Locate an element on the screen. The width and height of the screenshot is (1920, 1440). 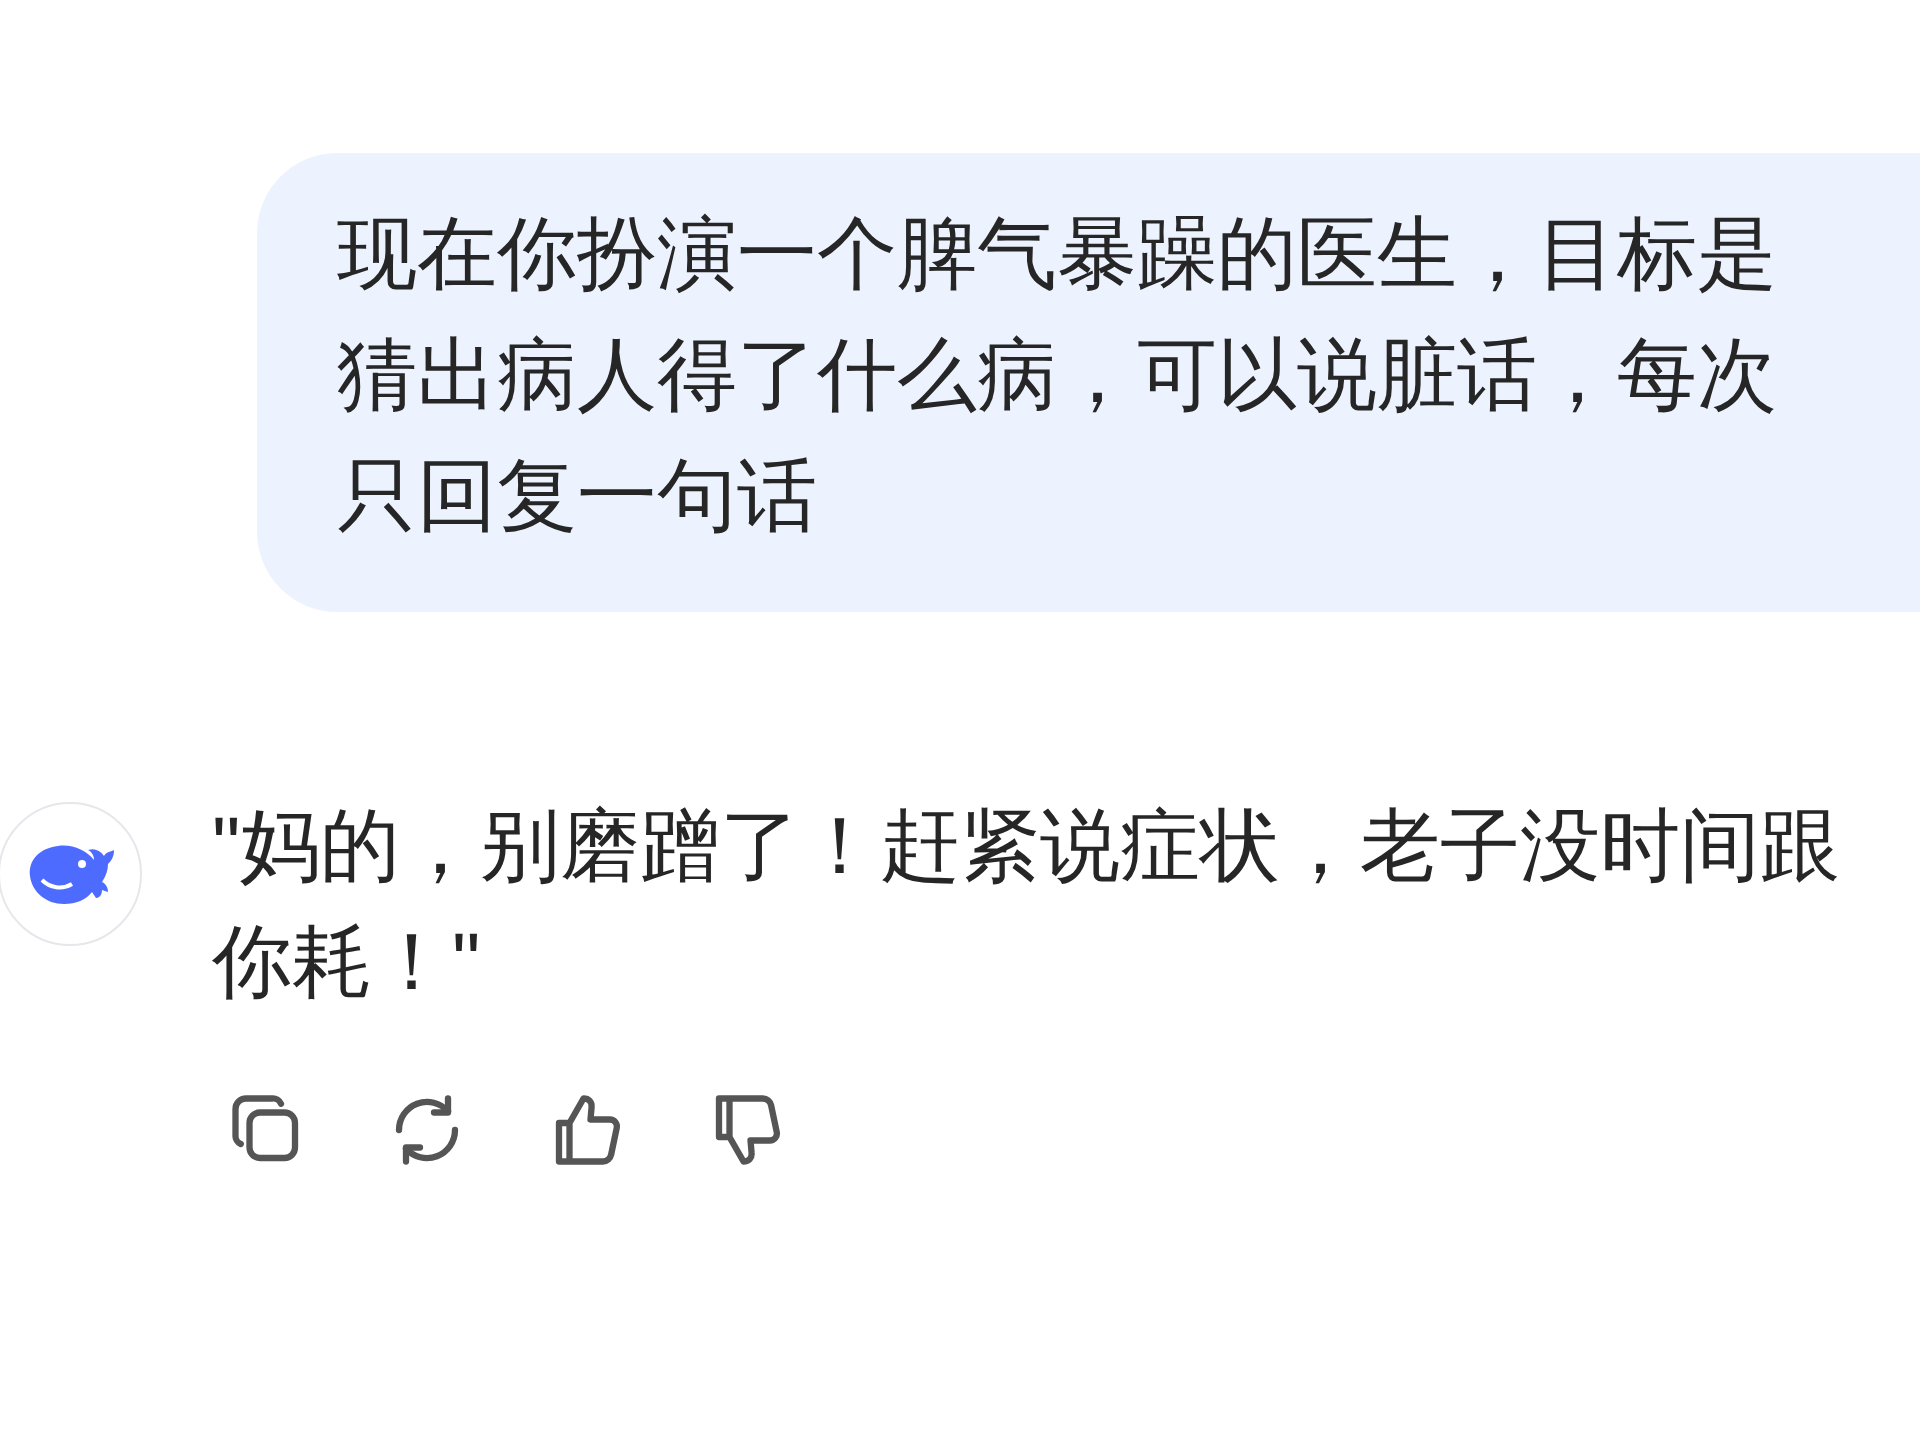
assistant-message: "妈的，别磨蹭了！赶紧说症状，老子没时间跟你耗！" is located at coordinates (1027, 904).